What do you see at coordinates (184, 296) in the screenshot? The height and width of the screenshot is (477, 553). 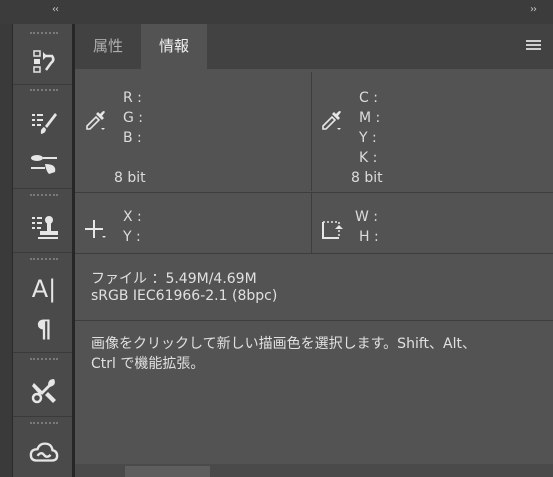 I see `color-profile-text: sRGB IEC61966-2.1 (8bpc)` at bounding box center [184, 296].